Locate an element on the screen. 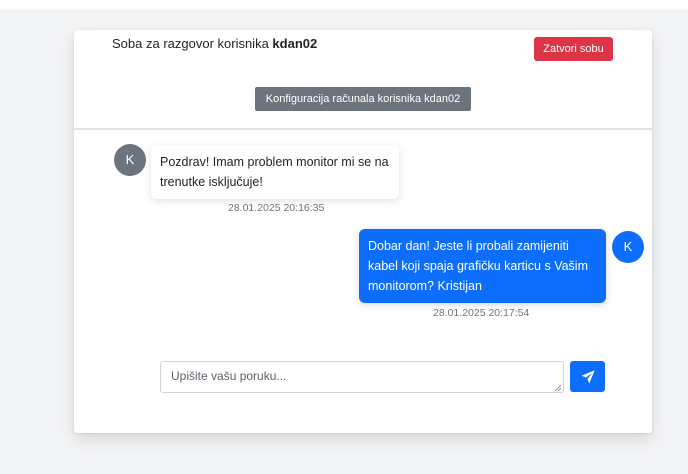  message-timestamp: 28.01.2025 20:17:54 is located at coordinates (481, 313).